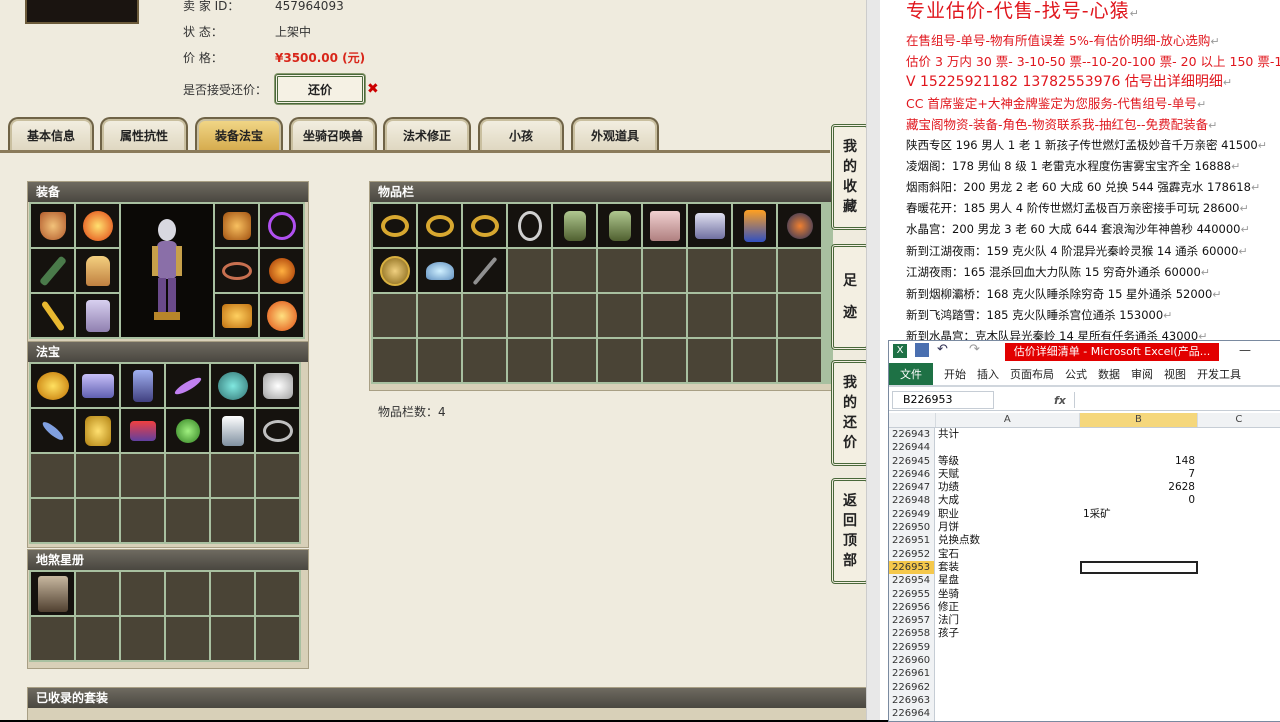  I want to click on cell-b: 148, so click(1139, 461).